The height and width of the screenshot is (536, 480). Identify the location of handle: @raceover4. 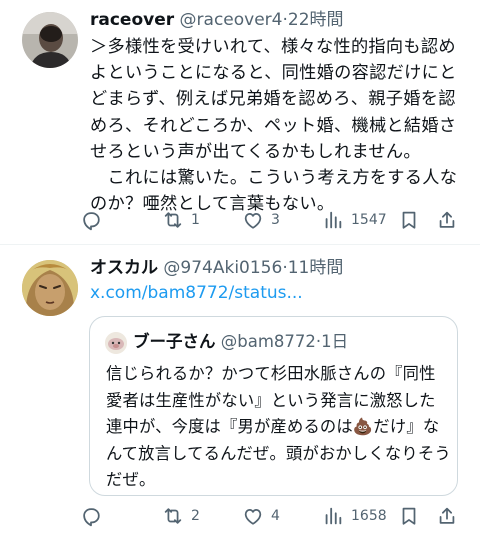
(231, 20).